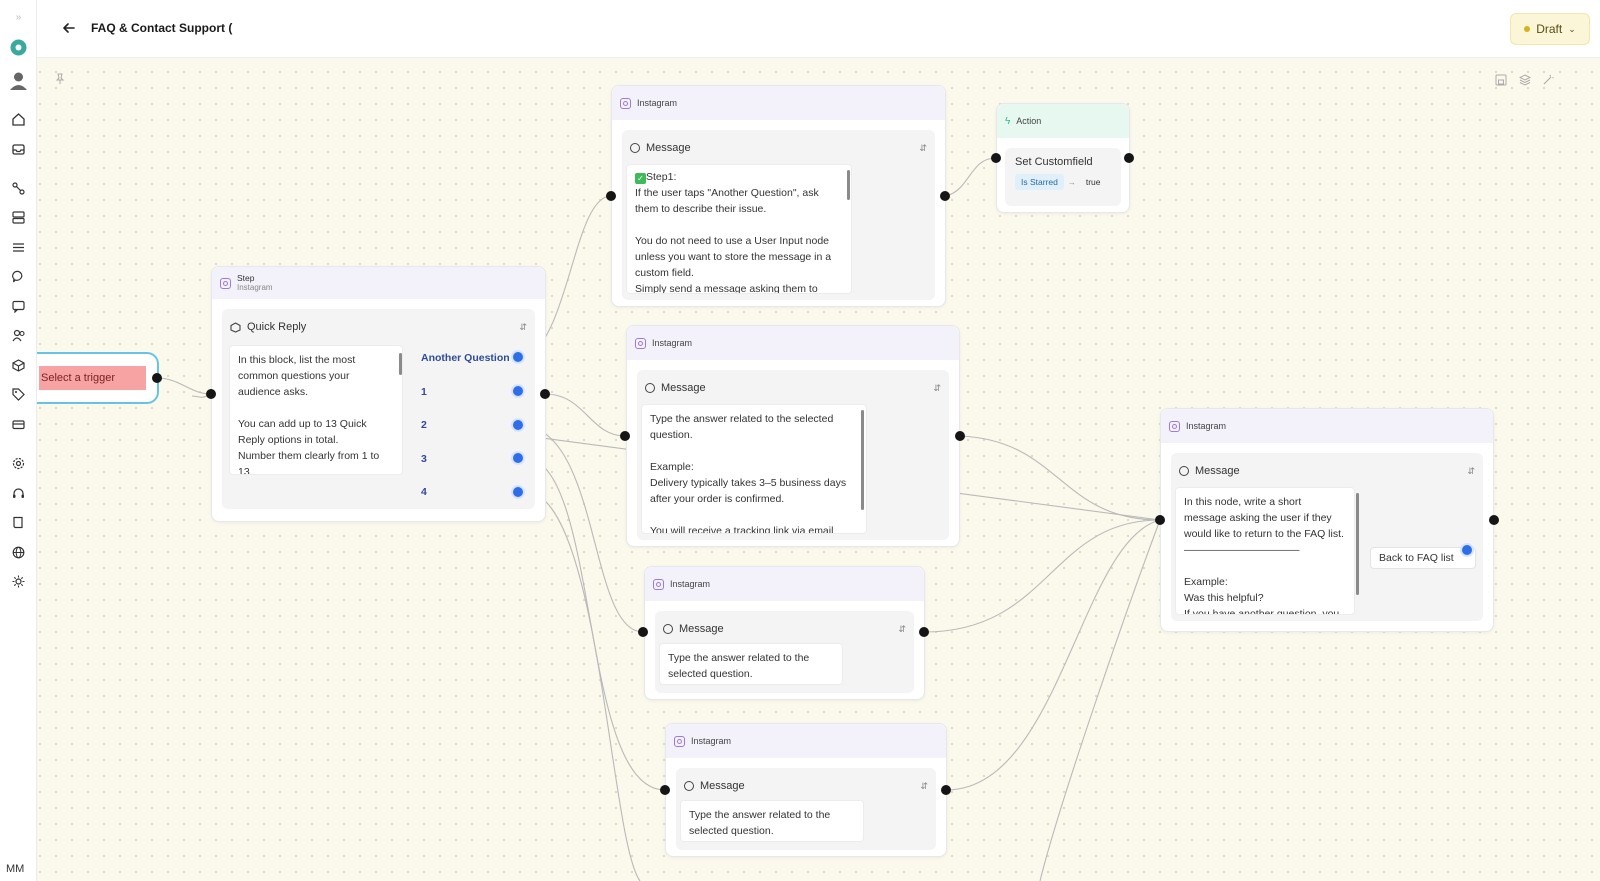 Image resolution: width=1600 pixels, height=881 pixels. I want to click on theme-icon, so click(18, 581).